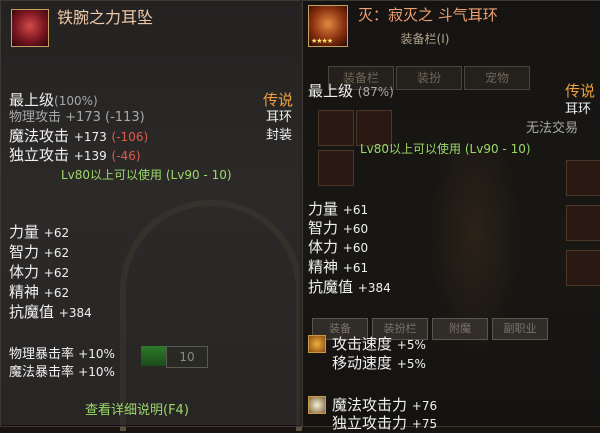 The height and width of the screenshot is (433, 600). Describe the element at coordinates (379, 363) in the screenshot. I see `stat-row-move-speed: 移动速度 +5%` at that location.